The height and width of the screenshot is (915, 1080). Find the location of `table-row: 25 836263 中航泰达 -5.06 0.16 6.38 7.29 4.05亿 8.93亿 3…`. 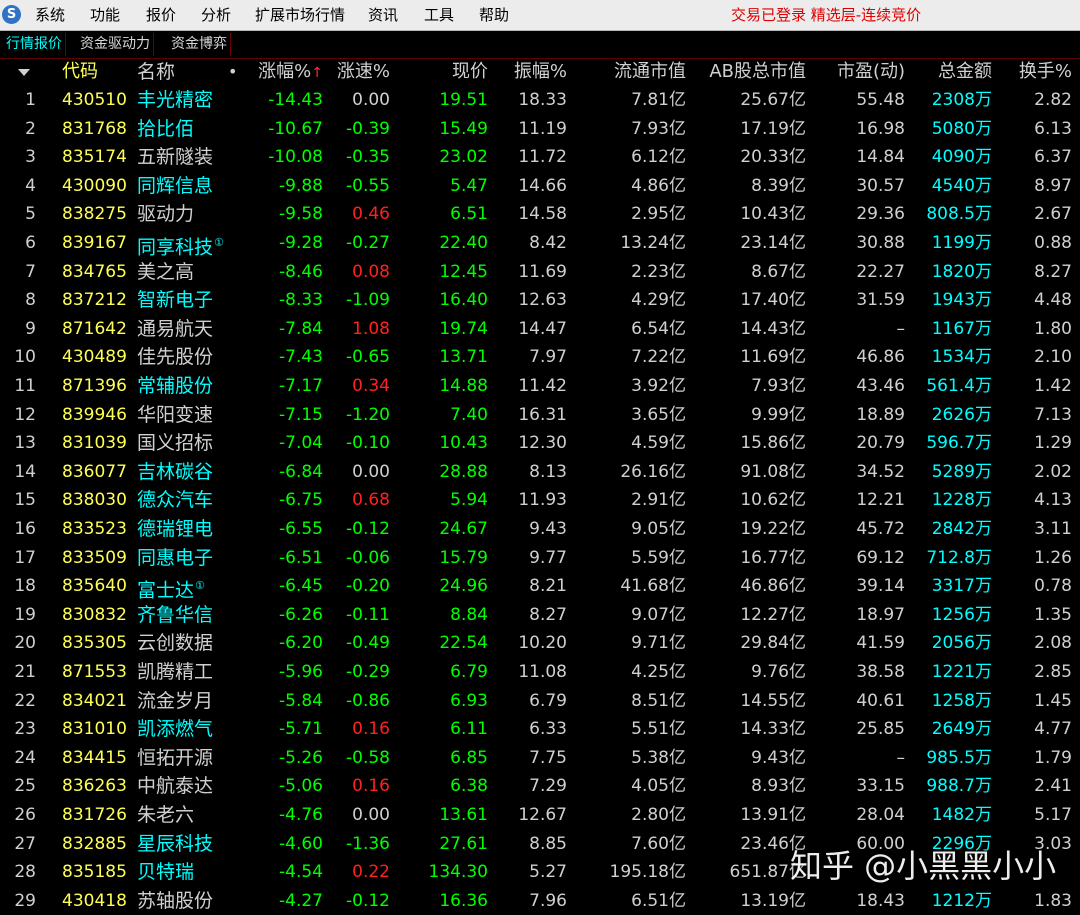

table-row: 25 836263 中航泰达 -5.06 0.16 6.38 7.29 4.05亿 8.93亿 3… is located at coordinates (540, 786).